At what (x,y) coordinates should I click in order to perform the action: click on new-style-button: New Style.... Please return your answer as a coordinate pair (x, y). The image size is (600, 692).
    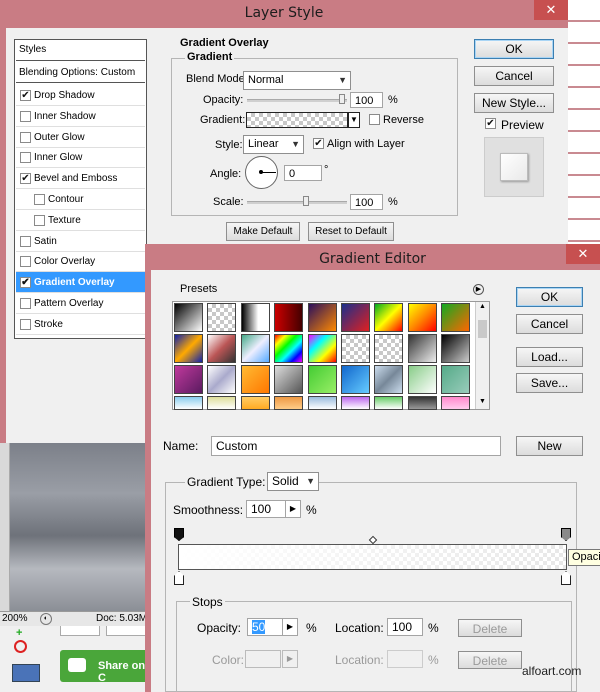
    Looking at the image, I should click on (514, 103).